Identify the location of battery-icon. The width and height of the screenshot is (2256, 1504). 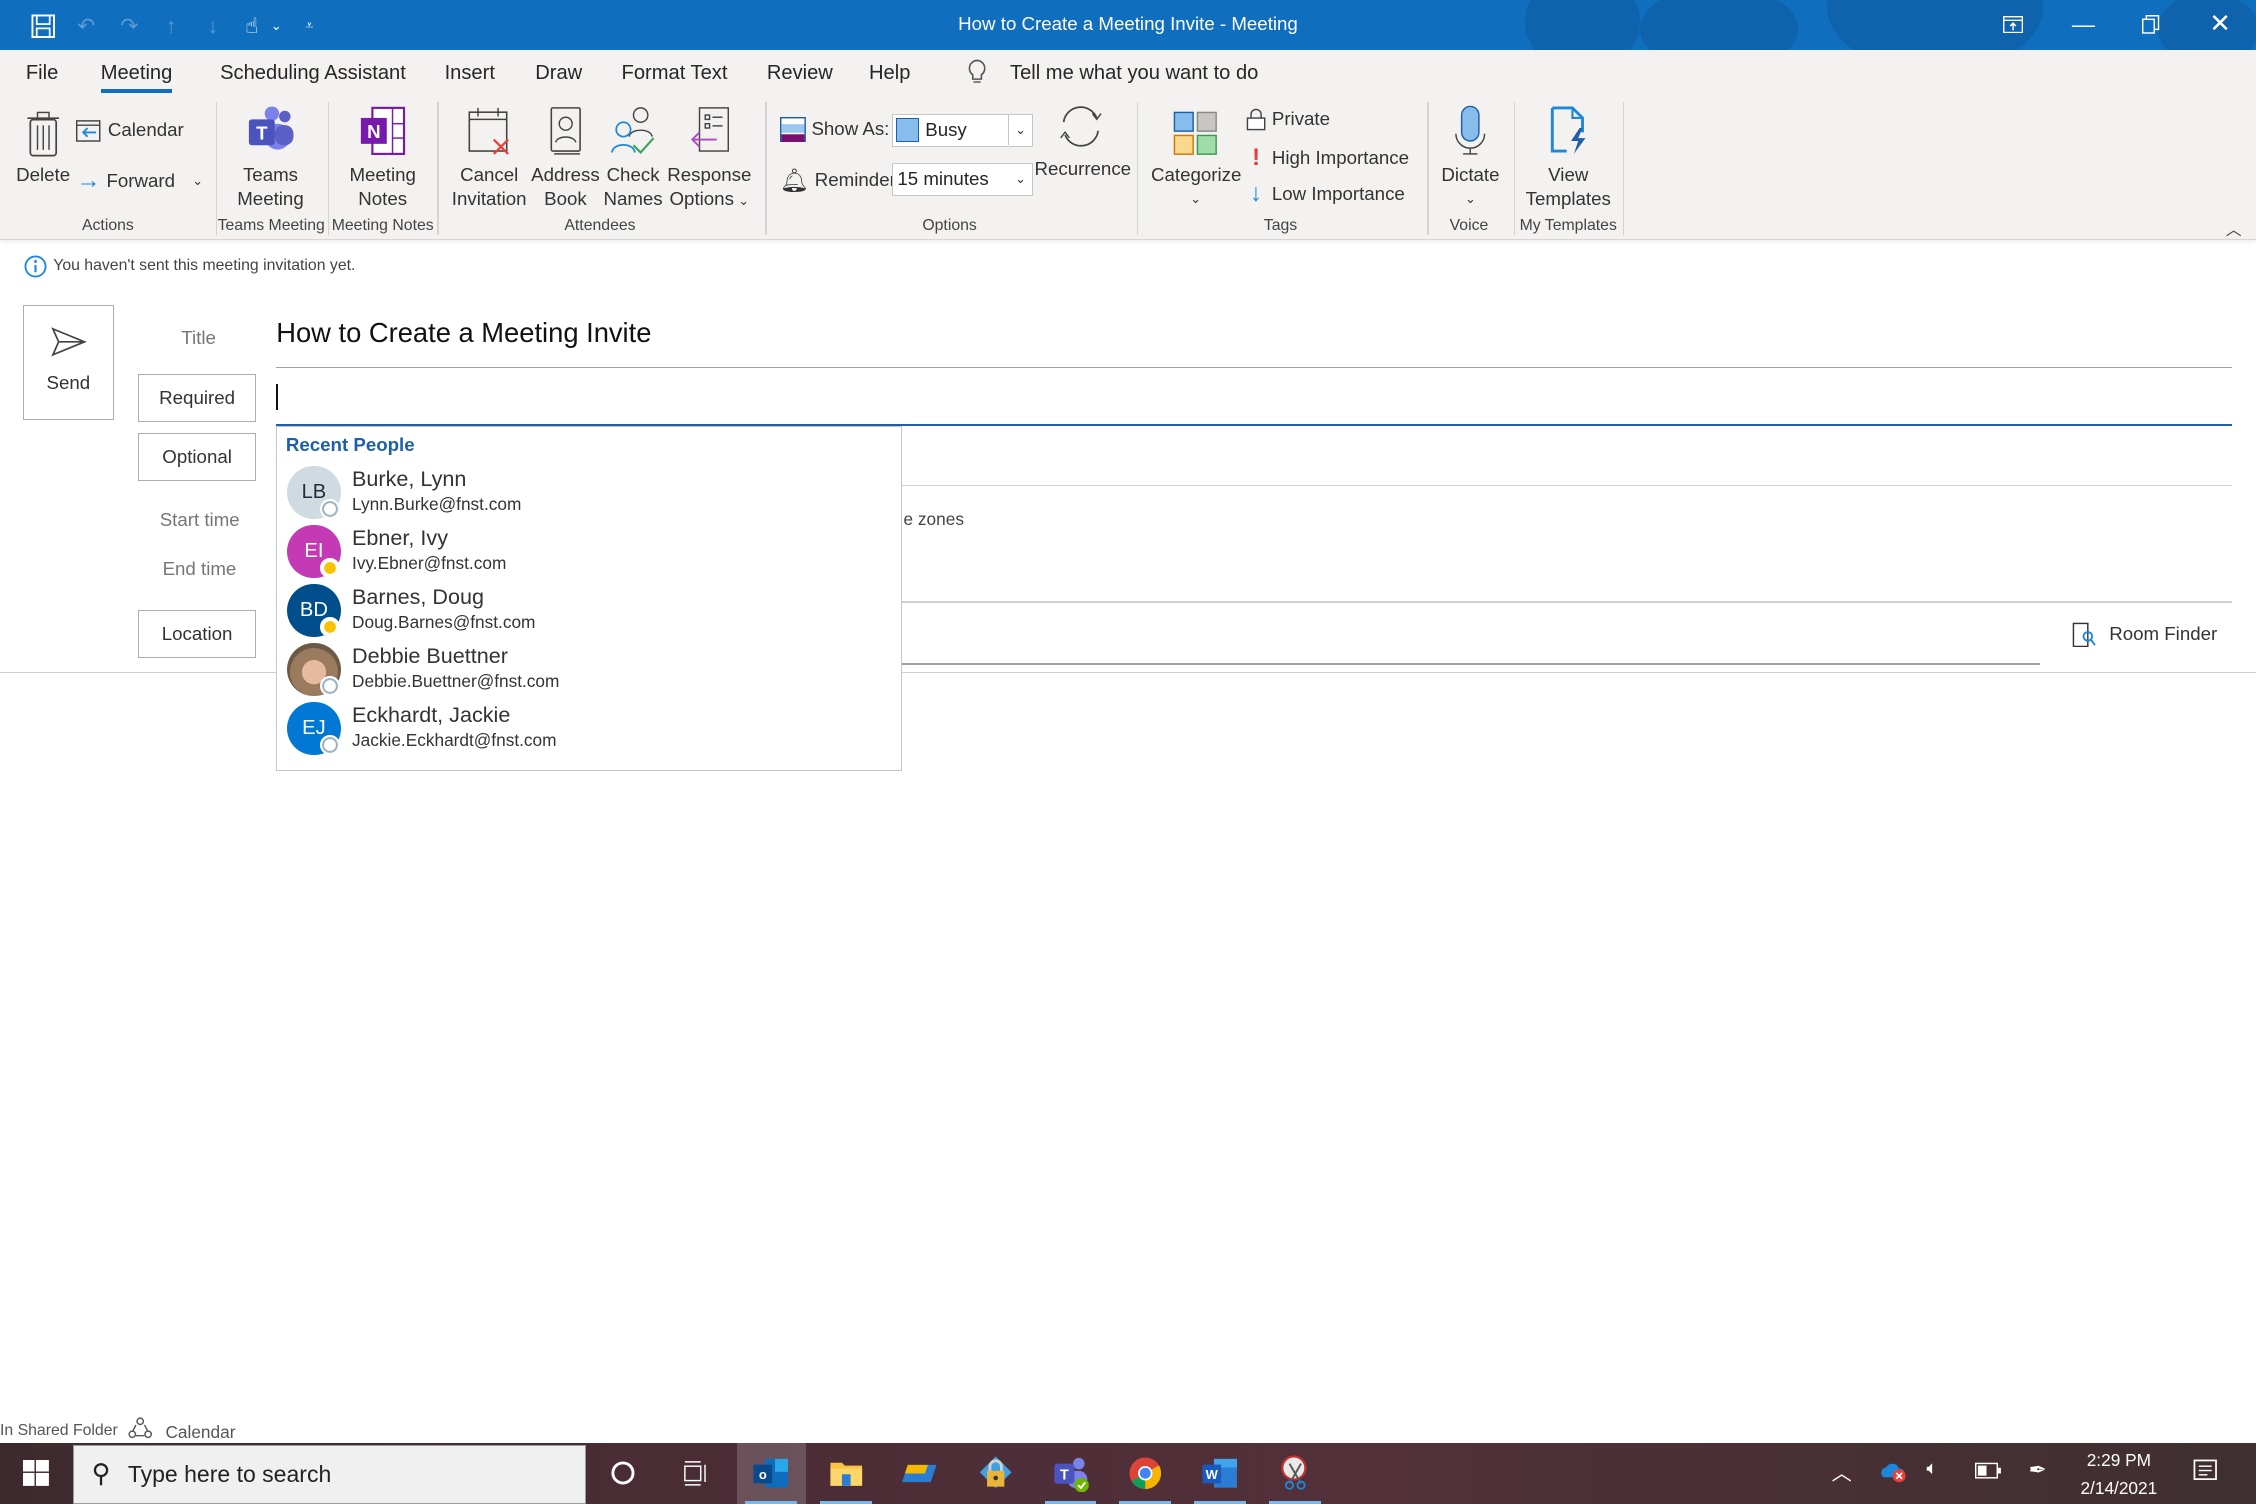
(1988, 1473).